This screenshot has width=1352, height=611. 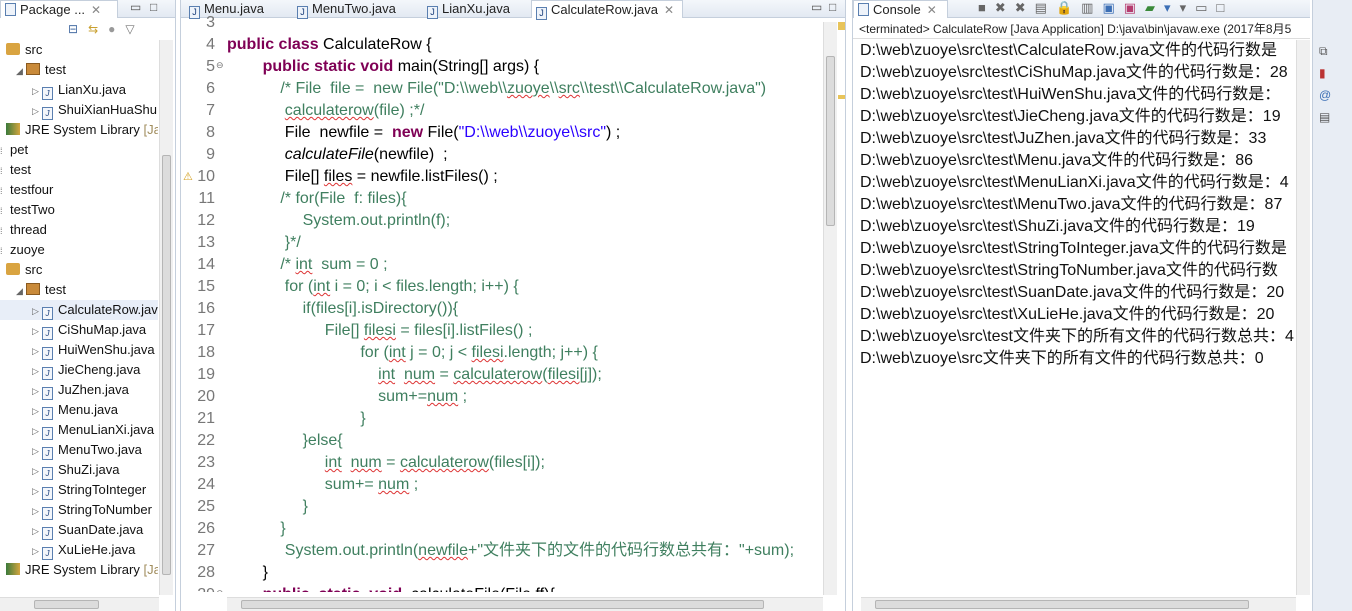 What do you see at coordinates (59, 9) in the screenshot?
I see `tab-package-explorer: Package ... ✕` at bounding box center [59, 9].